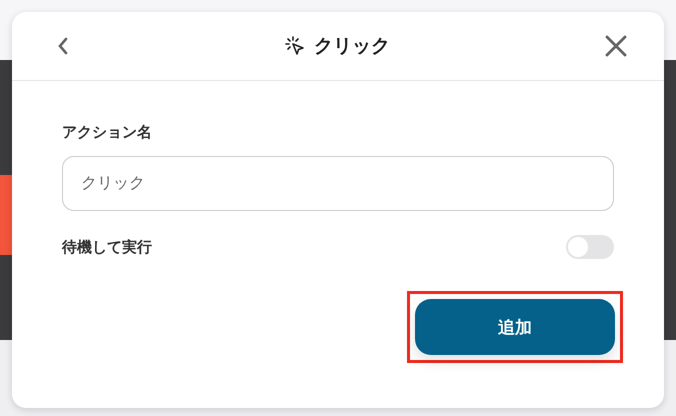 This screenshot has width=676, height=416. Describe the element at coordinates (295, 46) in the screenshot. I see `cursor-click-icon` at that location.